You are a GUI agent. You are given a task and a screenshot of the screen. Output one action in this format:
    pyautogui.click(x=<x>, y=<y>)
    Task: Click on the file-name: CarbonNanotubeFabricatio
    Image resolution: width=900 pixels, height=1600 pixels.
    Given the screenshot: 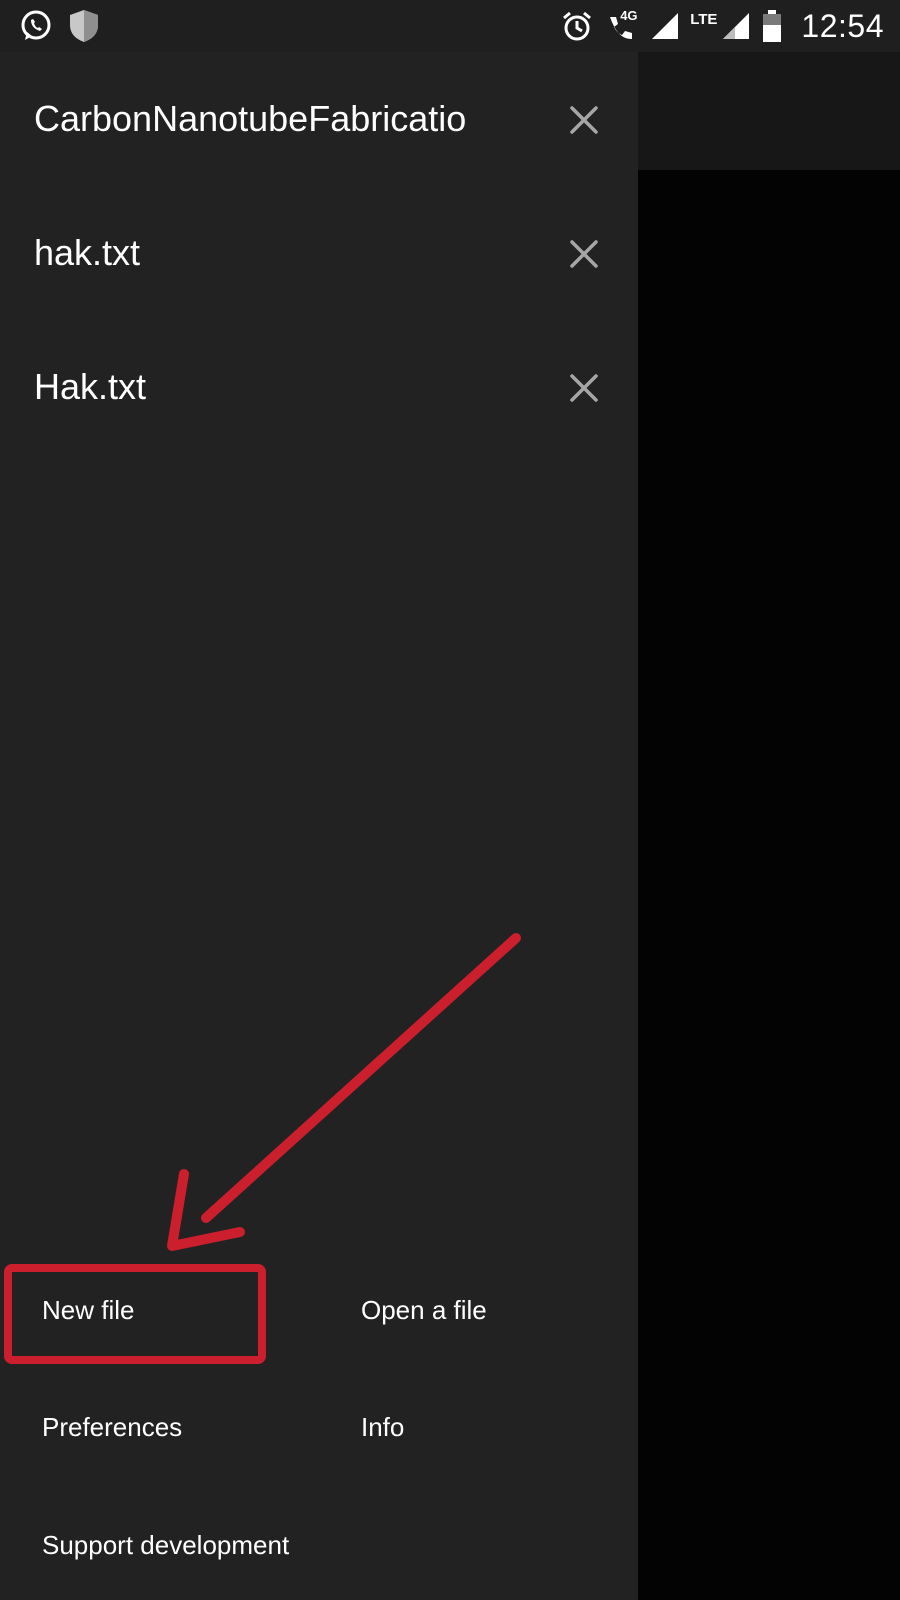 What is the action you would take?
    pyautogui.click(x=284, y=119)
    